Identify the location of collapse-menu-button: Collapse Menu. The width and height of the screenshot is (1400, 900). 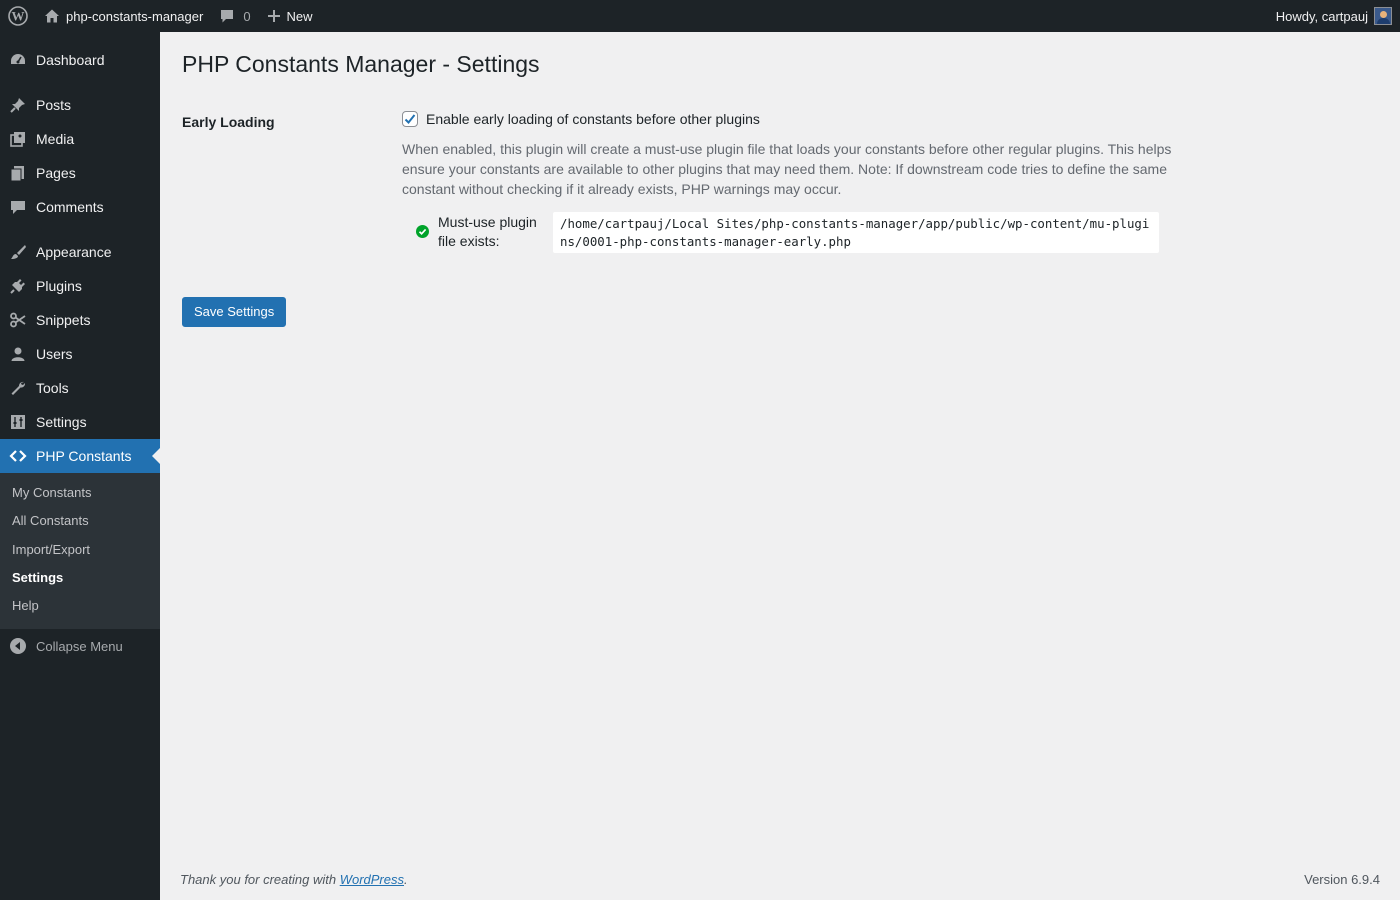
(80, 646).